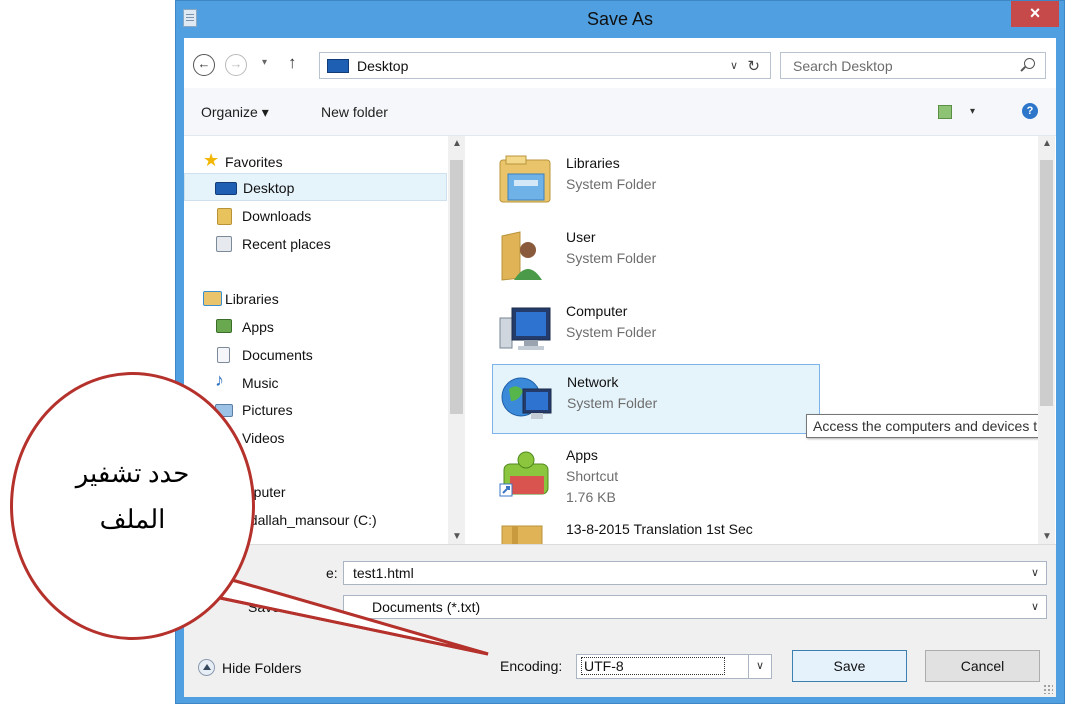 This screenshot has width=1065, height=708. What do you see at coordinates (132, 519) in the screenshot?
I see `annotation-line-2: الملف` at bounding box center [132, 519].